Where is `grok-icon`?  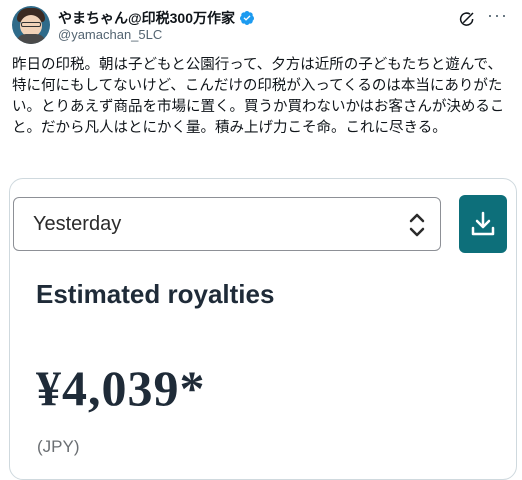 grok-icon is located at coordinates (467, 19).